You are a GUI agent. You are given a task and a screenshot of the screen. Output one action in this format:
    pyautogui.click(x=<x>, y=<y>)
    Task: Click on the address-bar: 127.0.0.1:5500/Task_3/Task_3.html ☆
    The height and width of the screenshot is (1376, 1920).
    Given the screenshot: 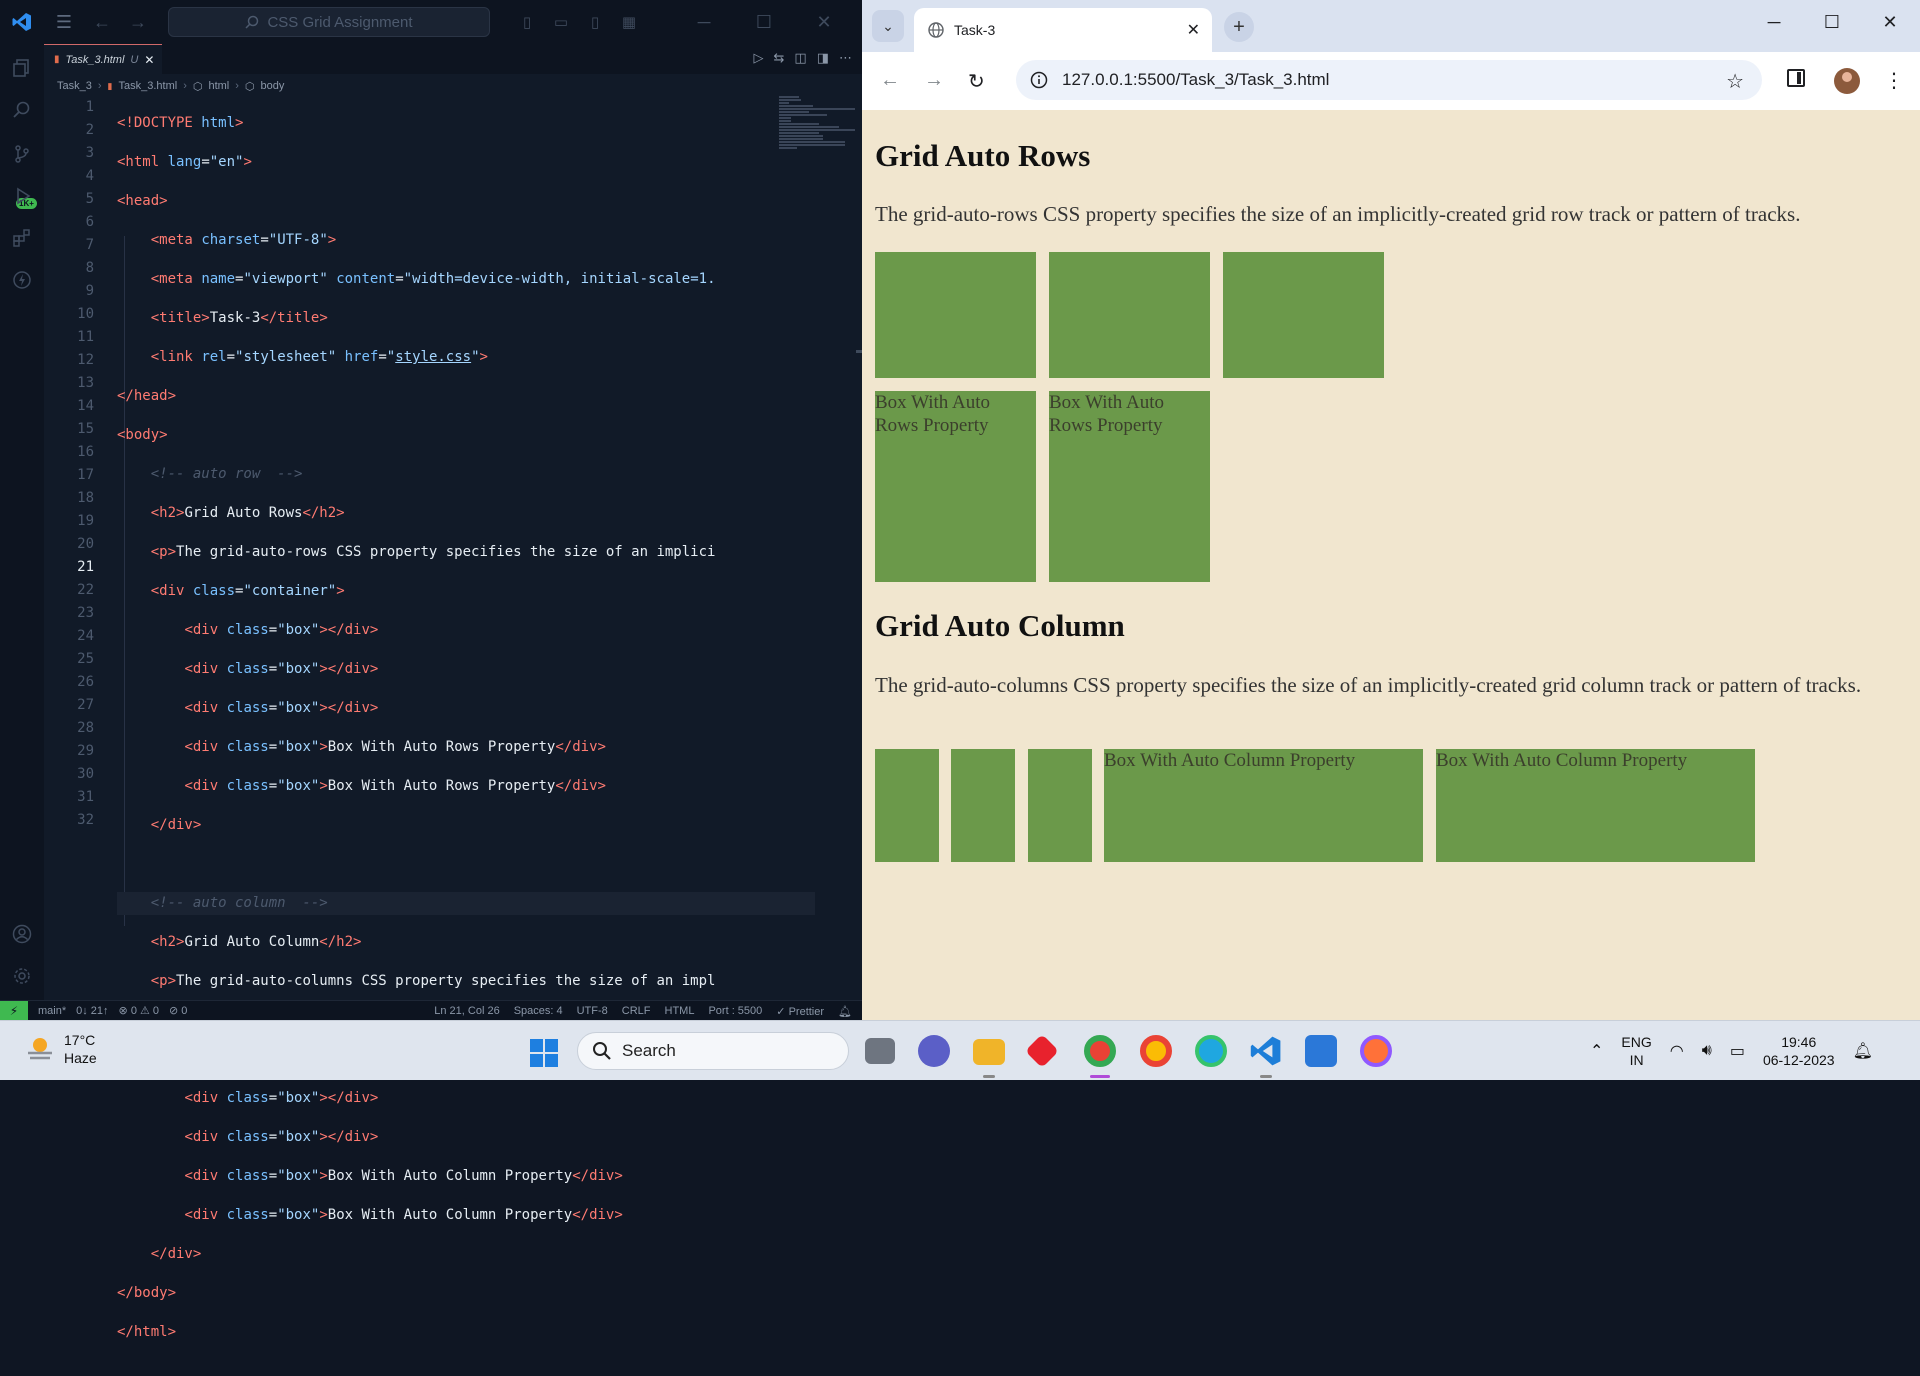 What is the action you would take?
    pyautogui.click(x=1389, y=80)
    